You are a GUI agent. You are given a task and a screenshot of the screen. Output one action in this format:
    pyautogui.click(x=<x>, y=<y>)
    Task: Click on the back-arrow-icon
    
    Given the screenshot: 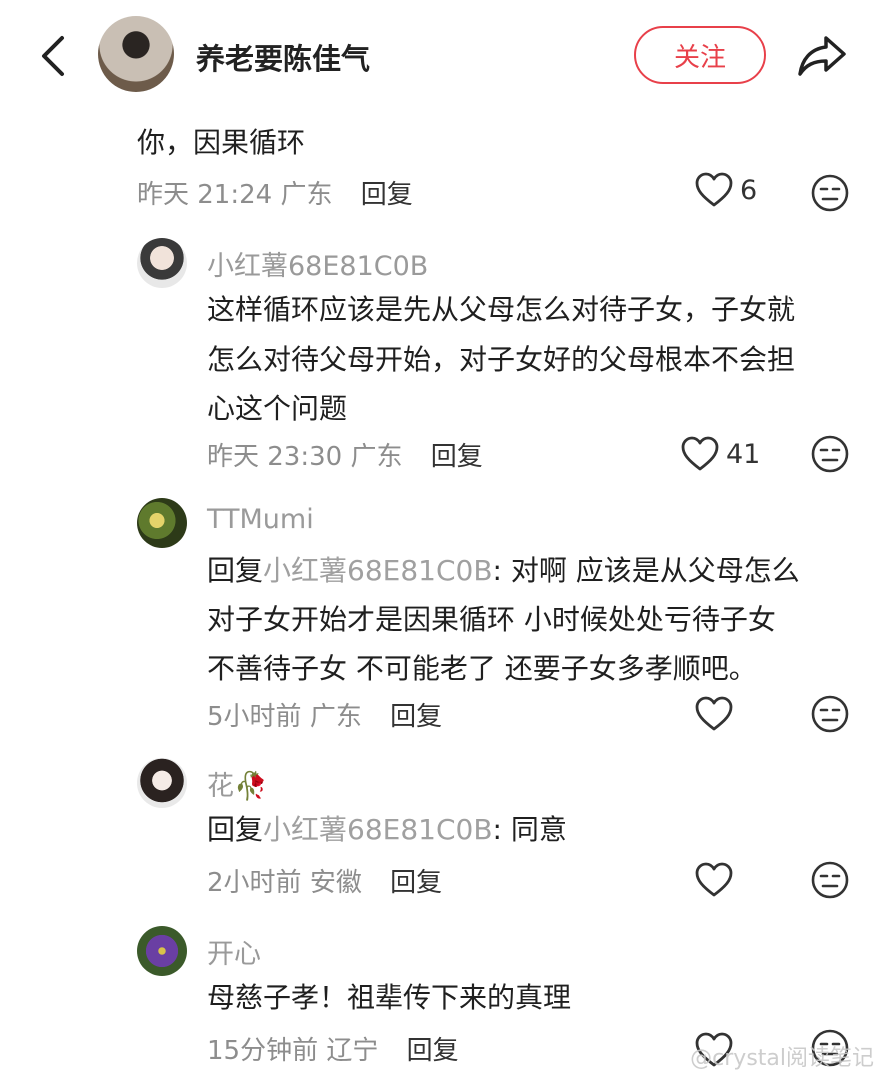 What is the action you would take?
    pyautogui.click(x=53, y=56)
    